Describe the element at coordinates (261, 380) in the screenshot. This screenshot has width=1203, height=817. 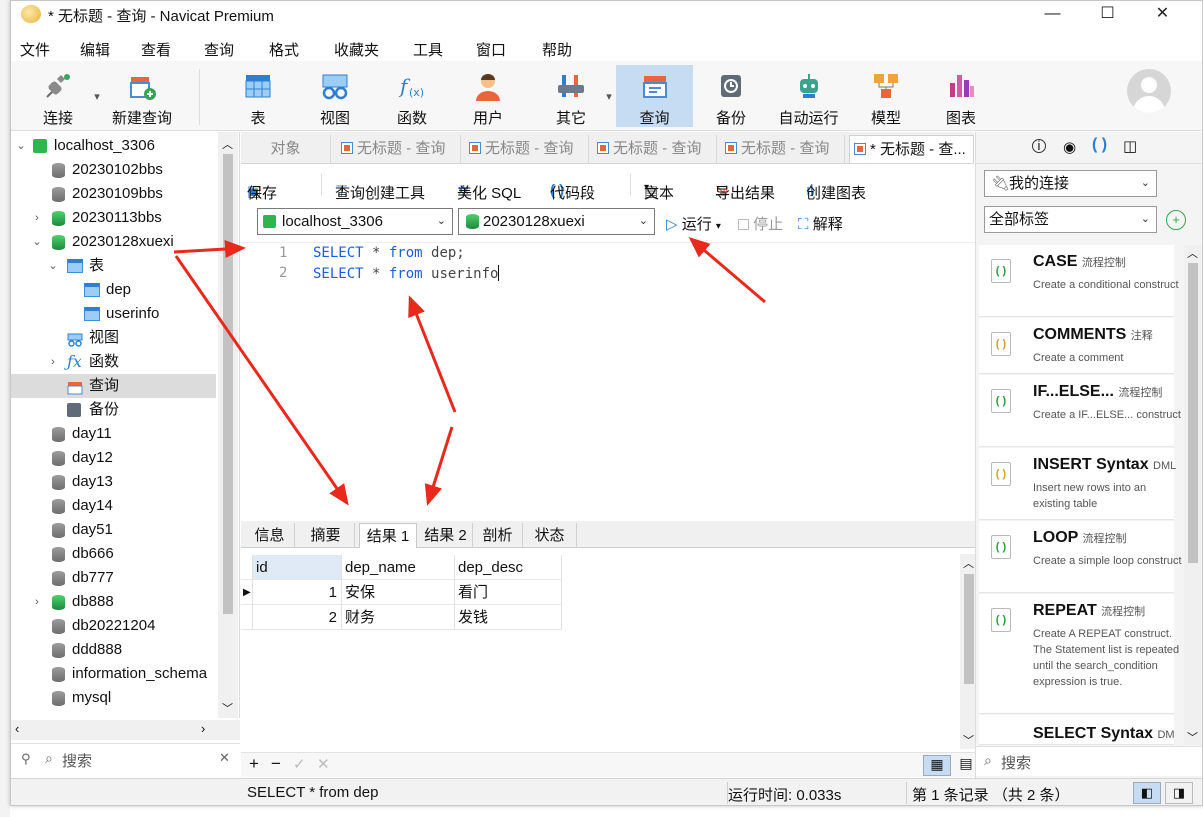
I see `annotation-arrow-to-result1` at that location.